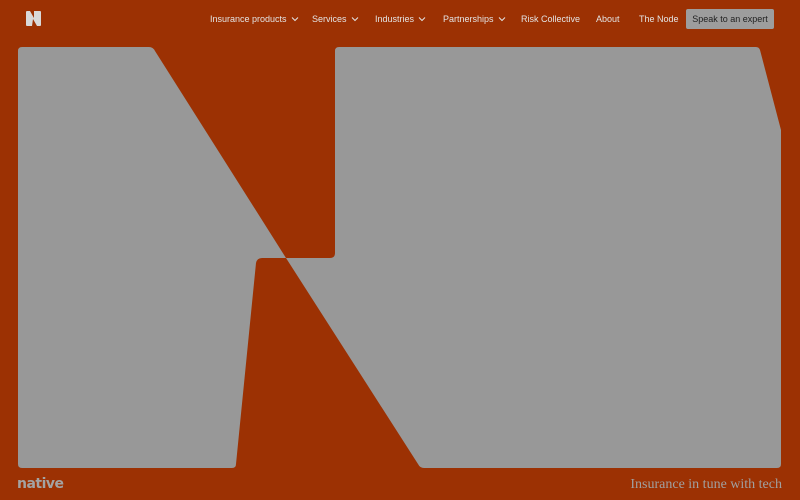  What do you see at coordinates (706, 484) in the screenshot?
I see `tagline: Insurance in tune with tech` at bounding box center [706, 484].